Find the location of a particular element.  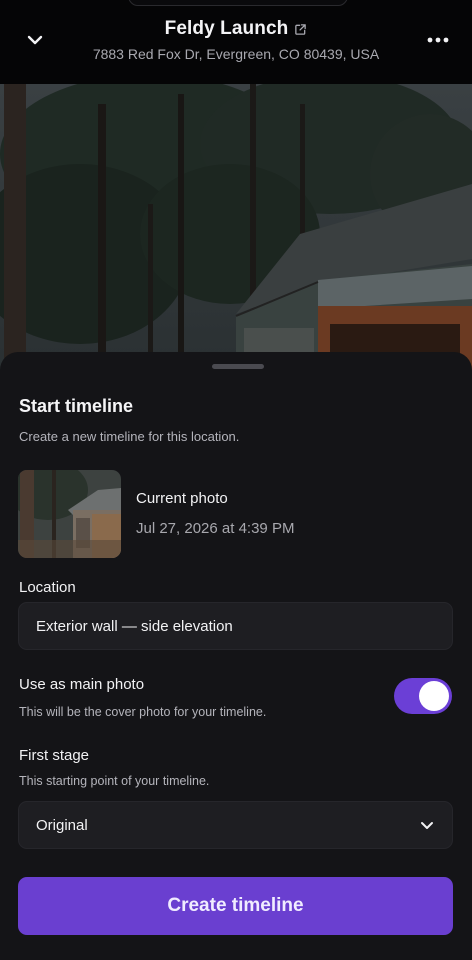

main-photo-toggle is located at coordinates (423, 696).